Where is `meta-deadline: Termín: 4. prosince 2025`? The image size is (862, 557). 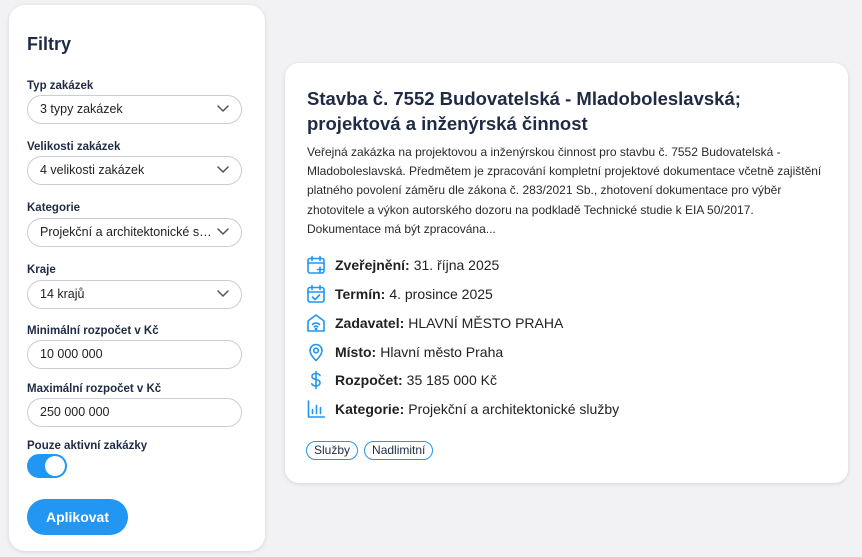 meta-deadline: Termín: 4. prosince 2025 is located at coordinates (399, 294).